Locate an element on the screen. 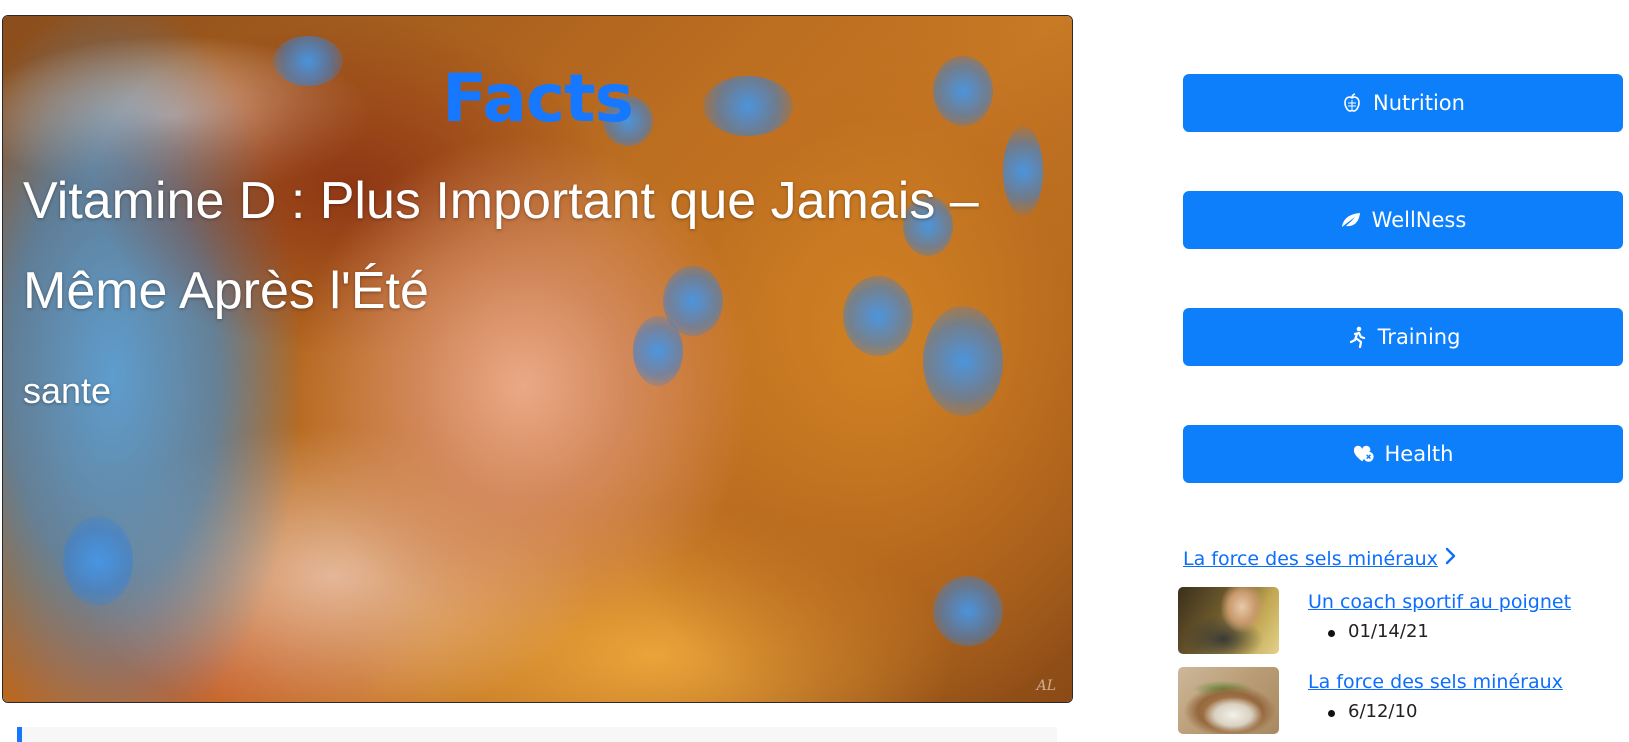 The width and height of the screenshot is (1629, 742). blockquote-strip is located at coordinates (537, 734).